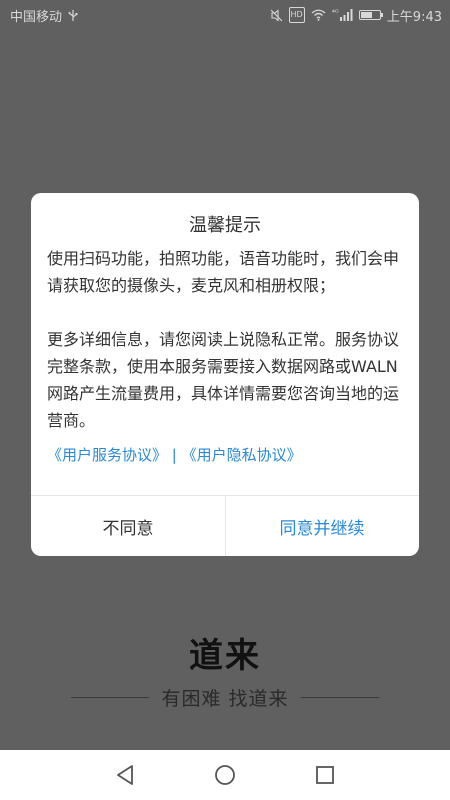 This screenshot has width=450, height=800. What do you see at coordinates (335, 12) in the screenshot?
I see `network-type-label: ⁴ᴳ` at bounding box center [335, 12].